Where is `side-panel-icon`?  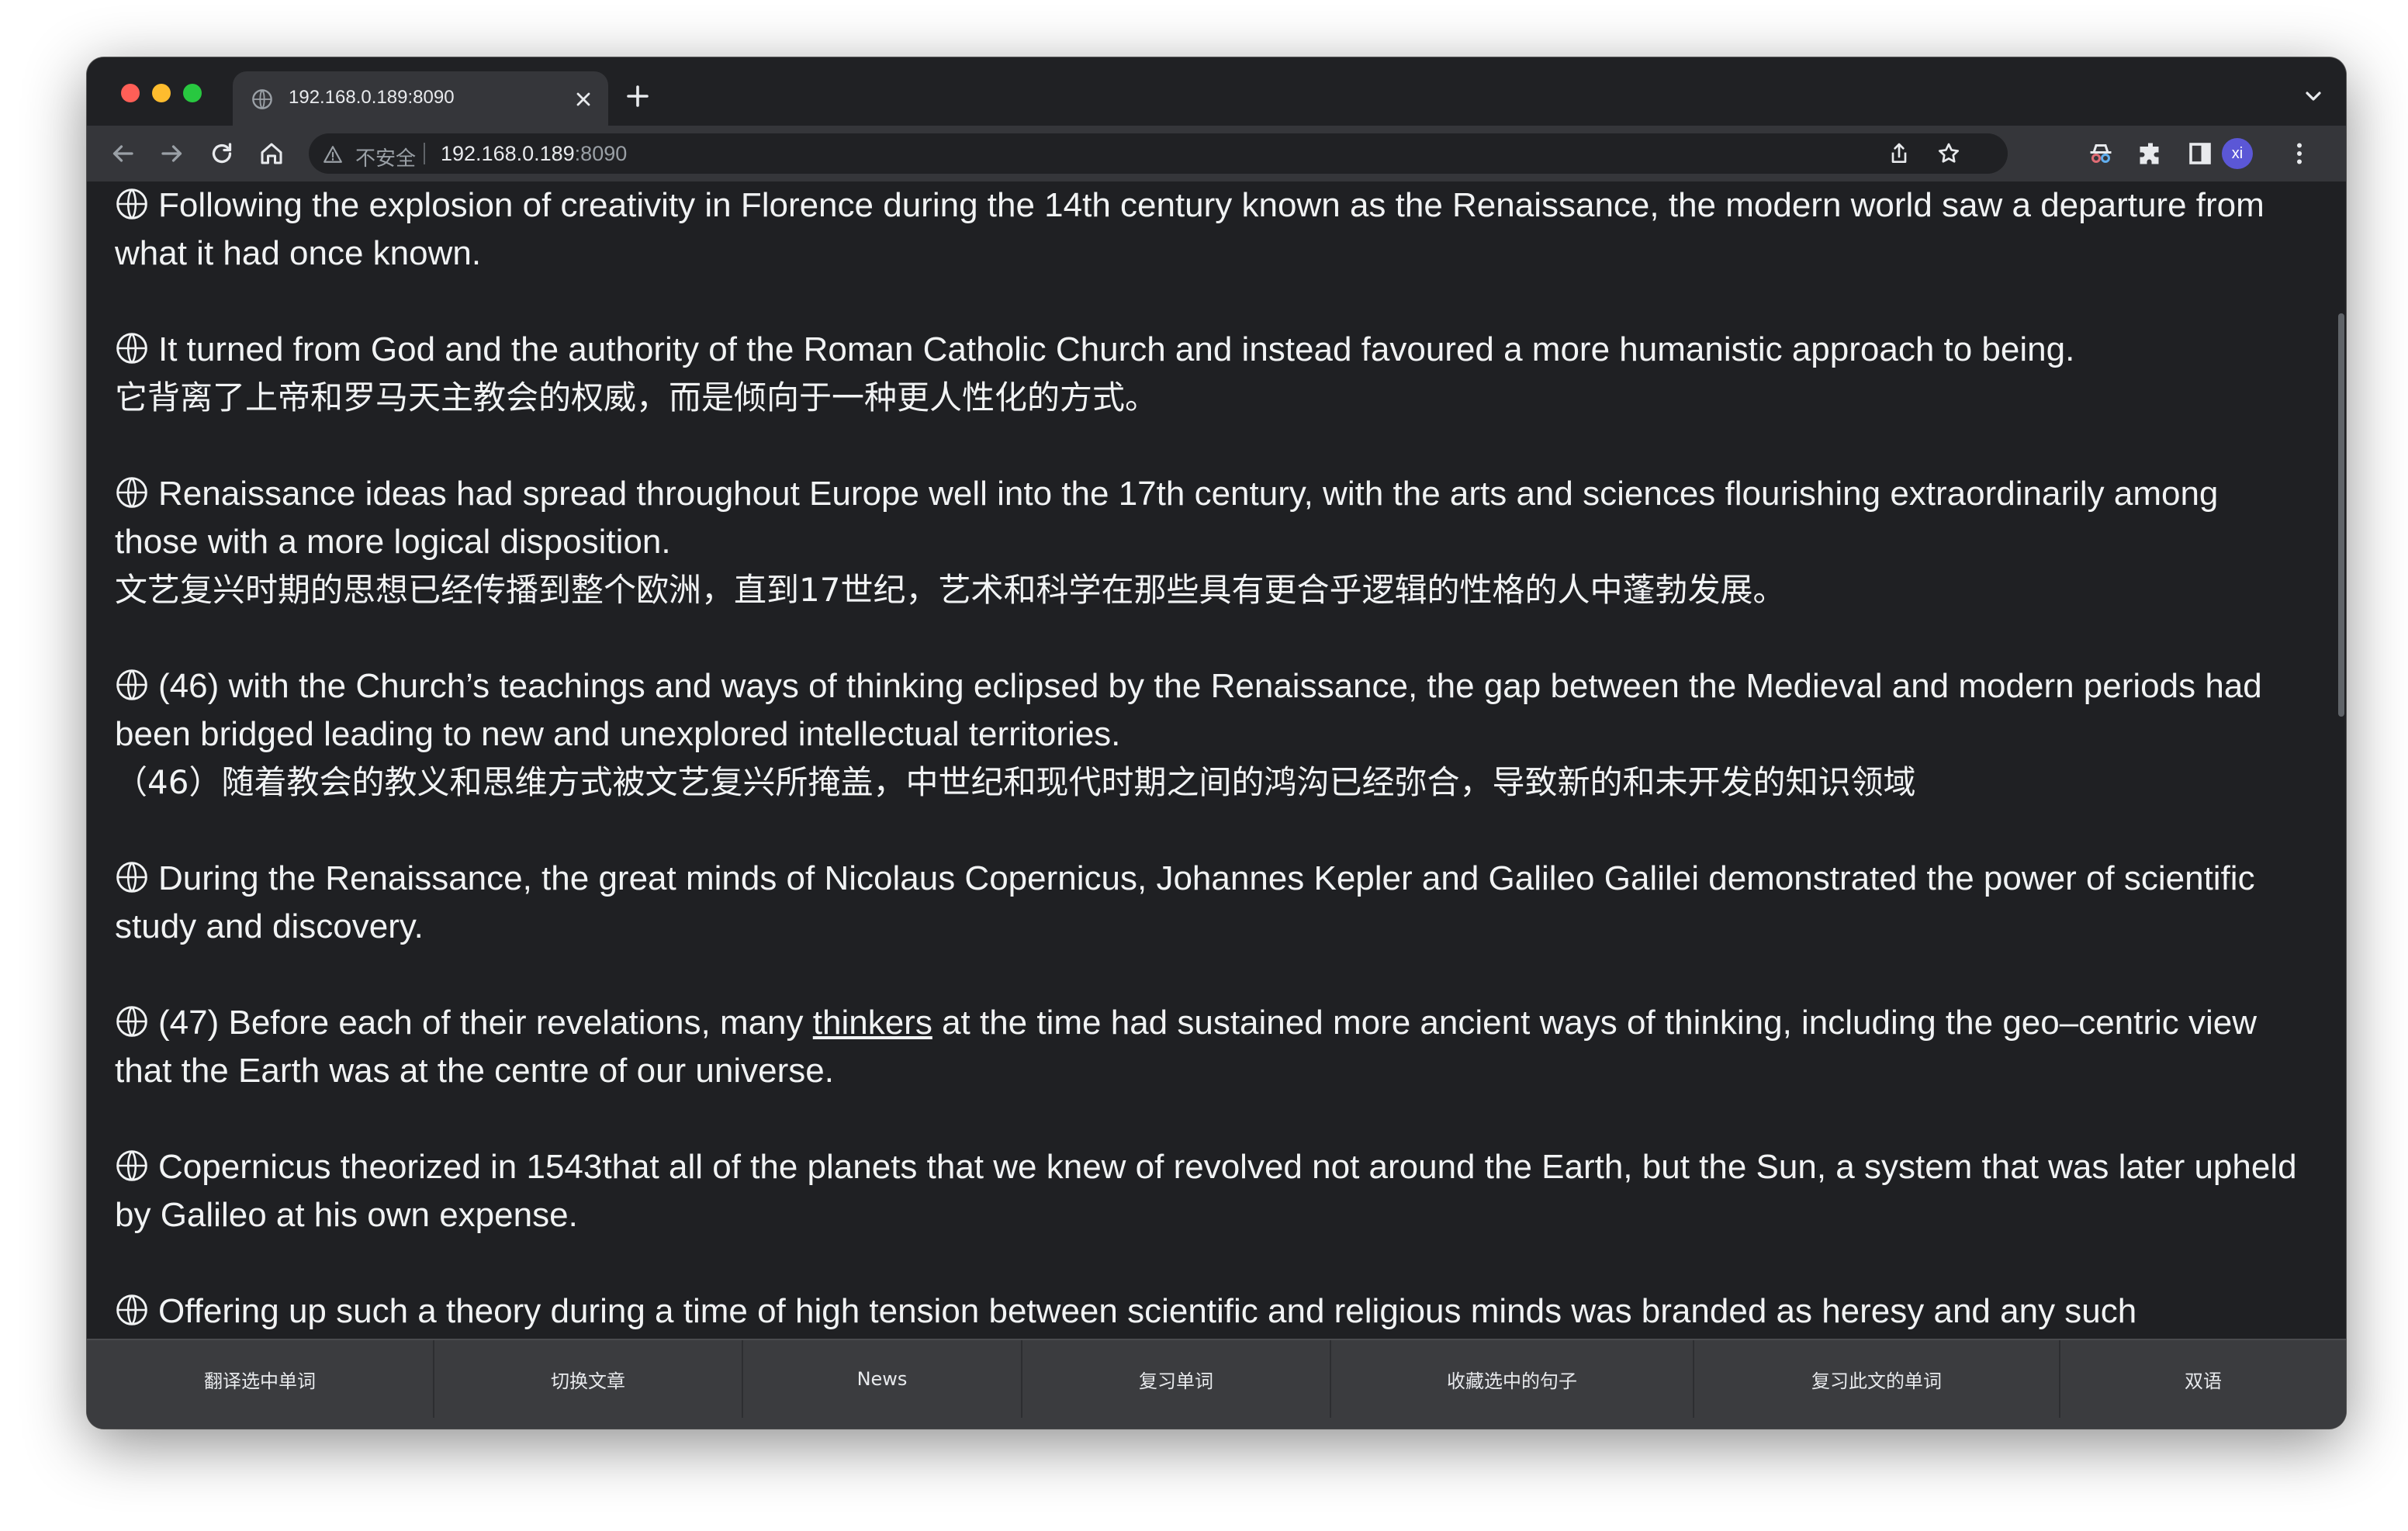 side-panel-icon is located at coordinates (2200, 154).